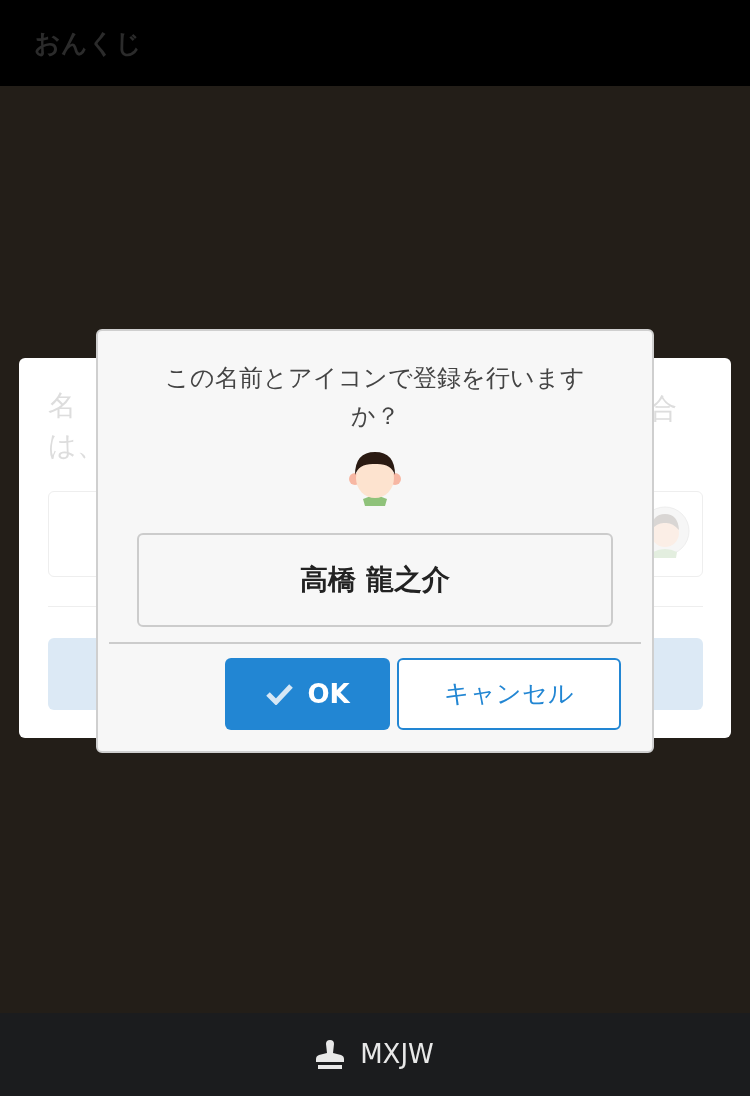  I want to click on name-display: 高橋 龍之介, so click(375, 580).